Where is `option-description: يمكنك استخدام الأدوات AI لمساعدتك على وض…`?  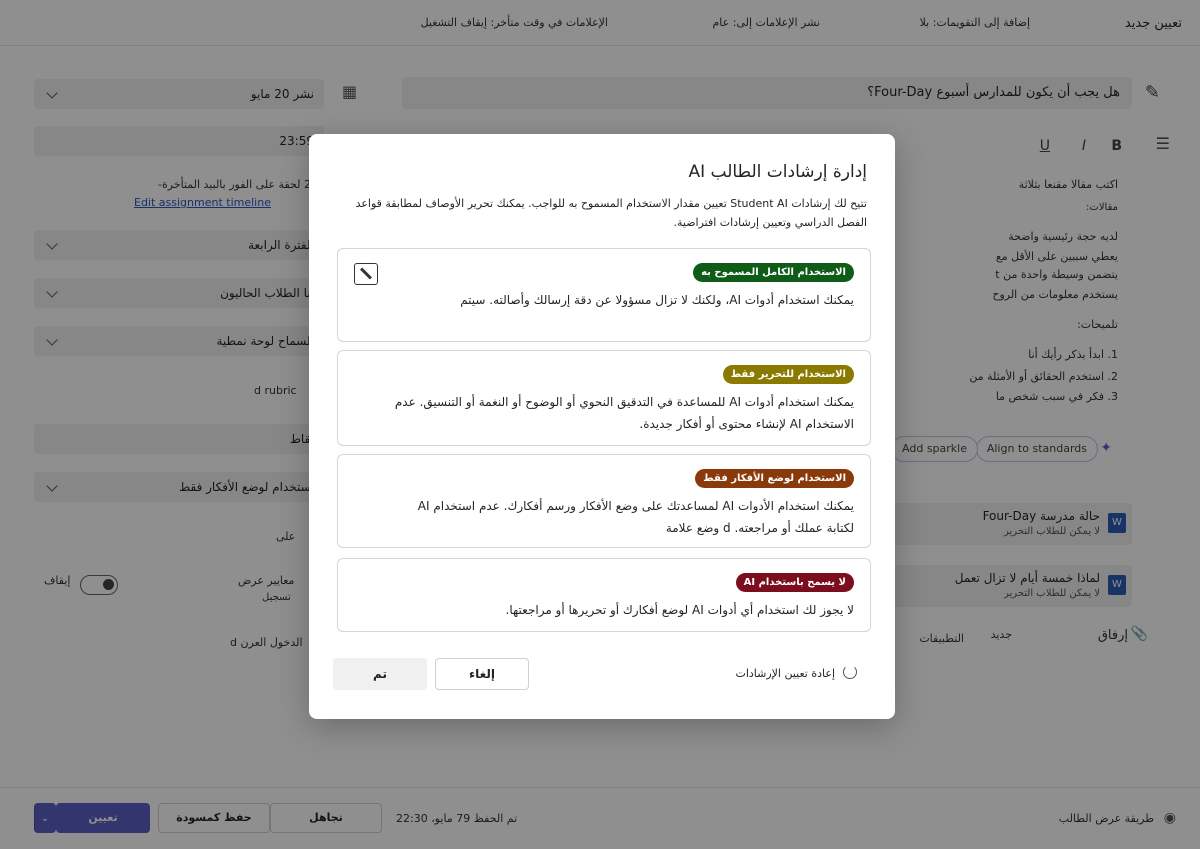 option-description: يمكنك استخدام الأدوات AI لمساعدتك على وض… is located at coordinates (635, 517).